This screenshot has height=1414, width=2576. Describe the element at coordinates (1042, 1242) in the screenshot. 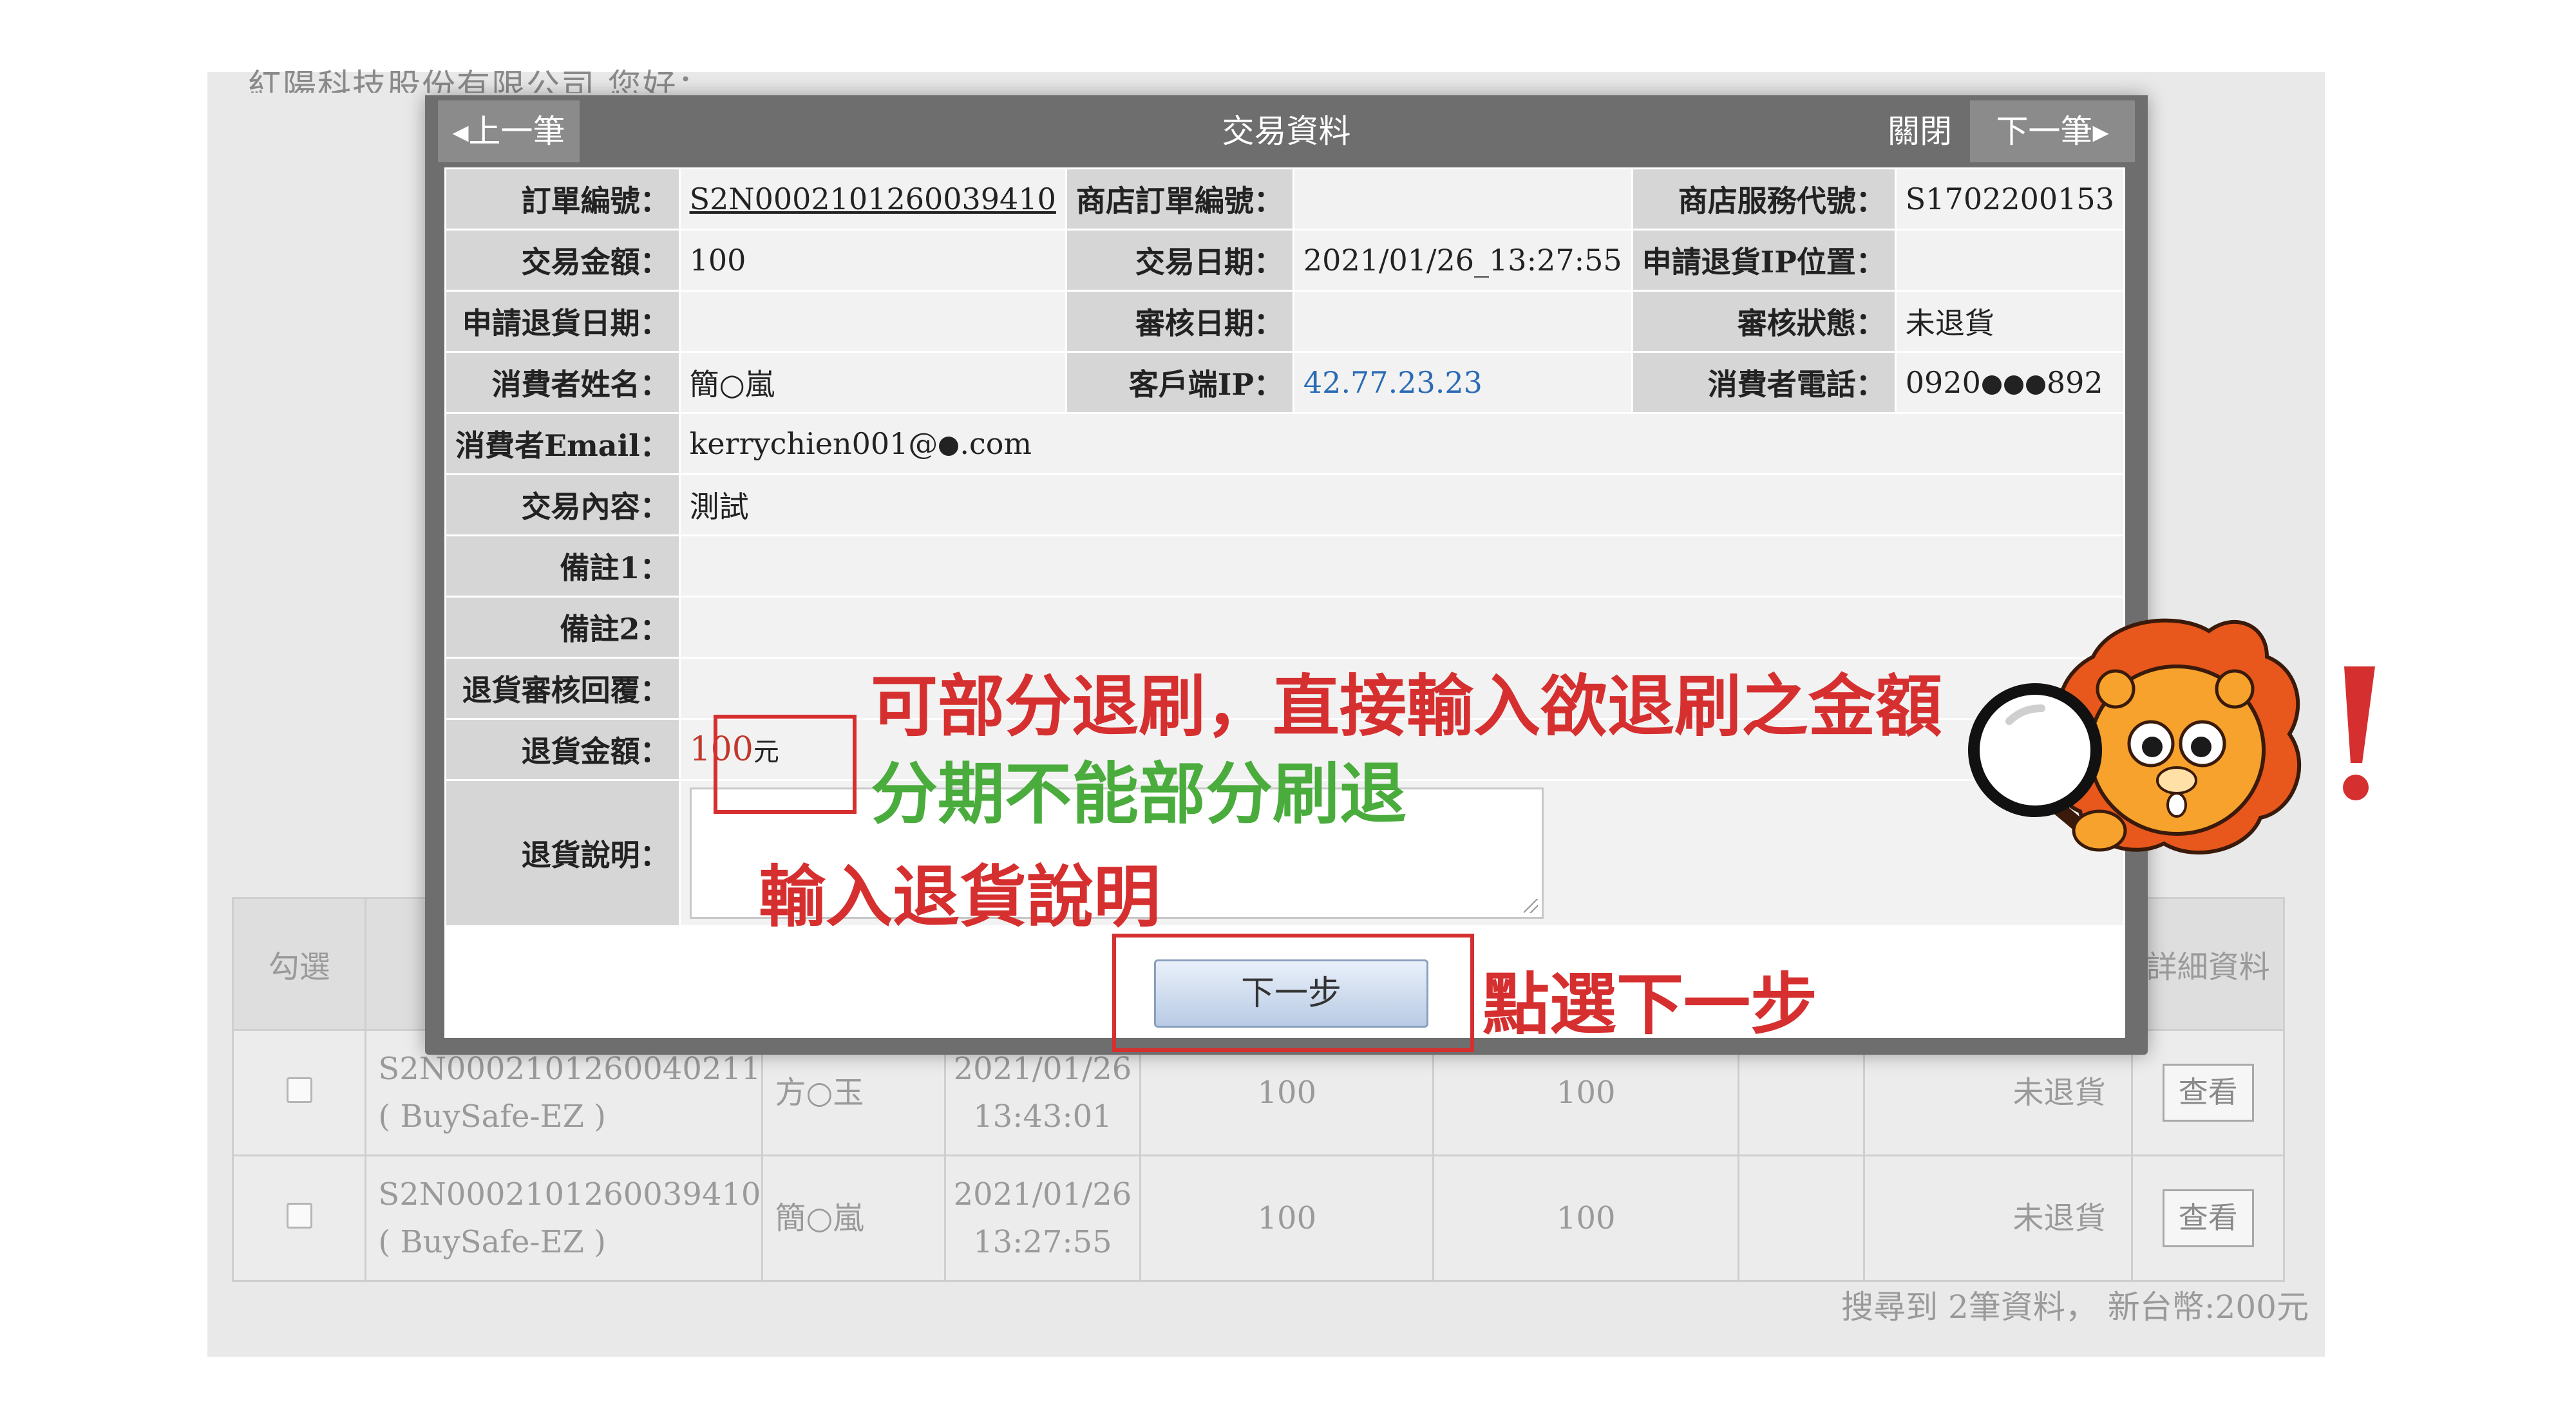

I see `order-time: 13:27:55` at that location.